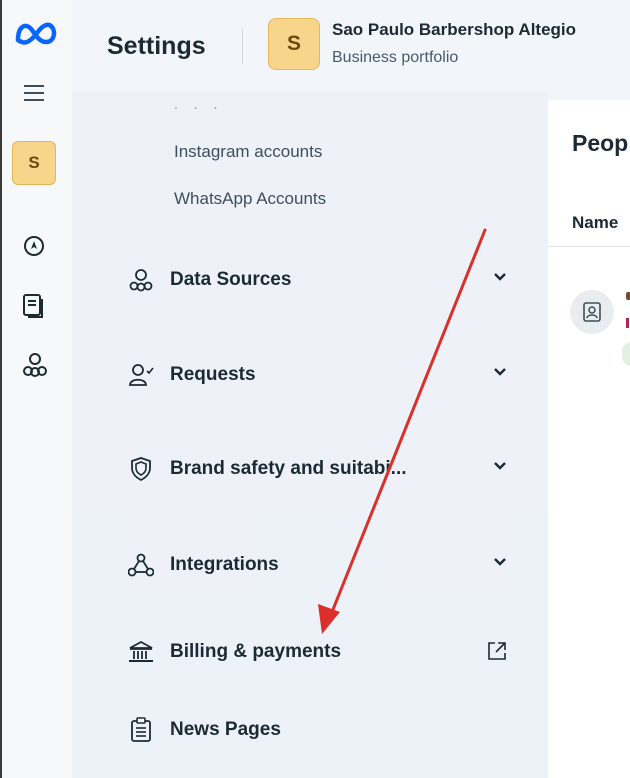 This screenshot has width=630, height=778. I want to click on nav-item-label: Requests, so click(213, 374).